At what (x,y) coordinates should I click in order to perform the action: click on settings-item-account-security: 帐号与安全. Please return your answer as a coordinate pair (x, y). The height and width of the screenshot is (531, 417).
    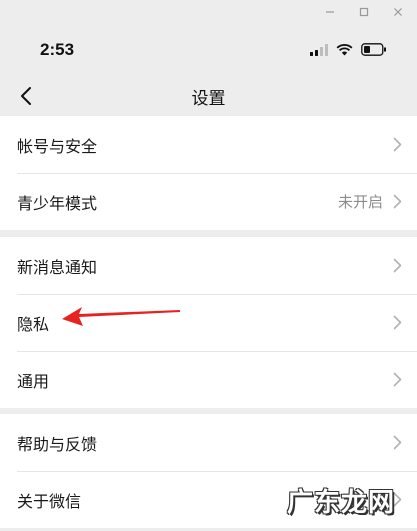
    Looking at the image, I should click on (208, 144).